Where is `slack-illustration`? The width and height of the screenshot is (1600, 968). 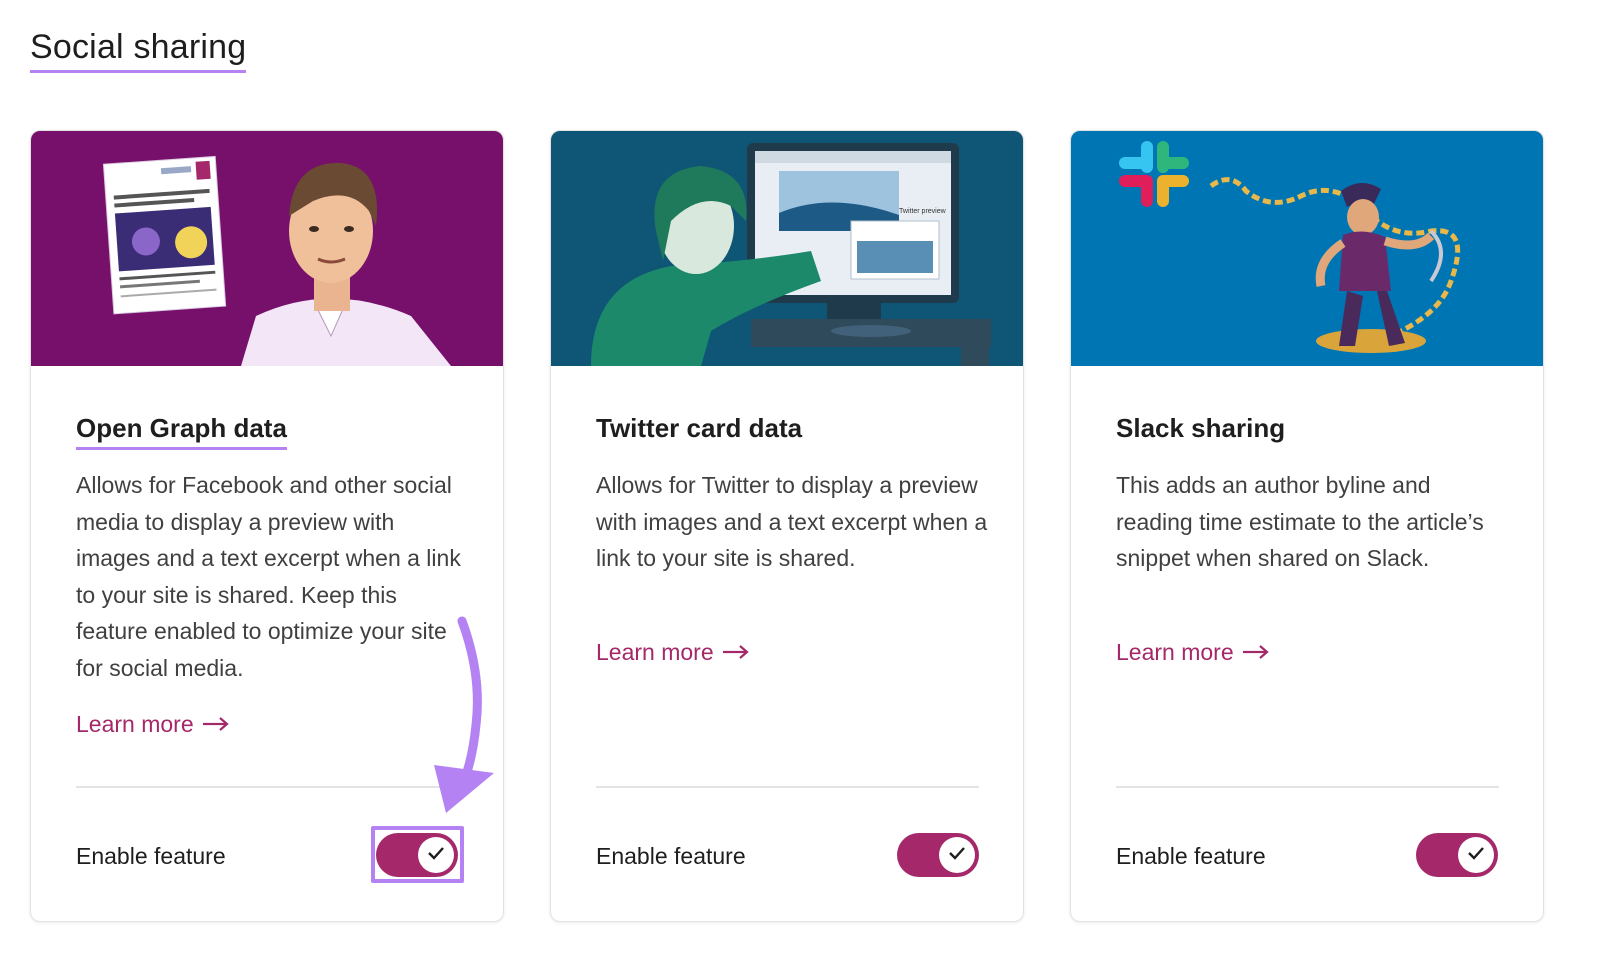 slack-illustration is located at coordinates (1307, 248).